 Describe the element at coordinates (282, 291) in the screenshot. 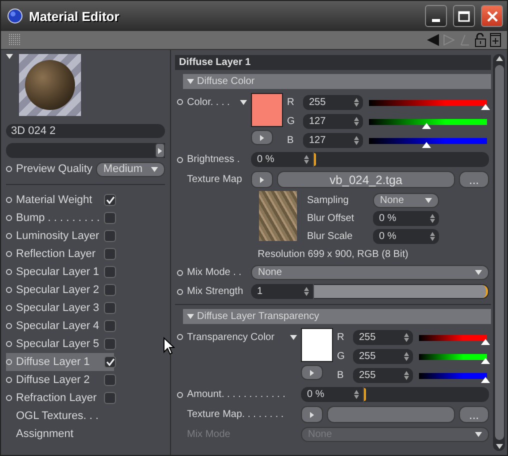

I see `number-field: 1` at that location.